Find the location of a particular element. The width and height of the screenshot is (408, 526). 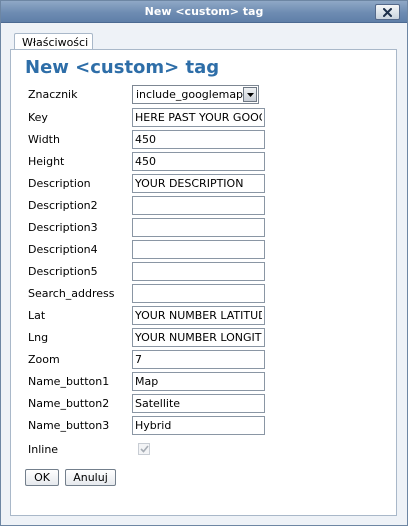

window-title: New <custom> tag is located at coordinates (204, 11).